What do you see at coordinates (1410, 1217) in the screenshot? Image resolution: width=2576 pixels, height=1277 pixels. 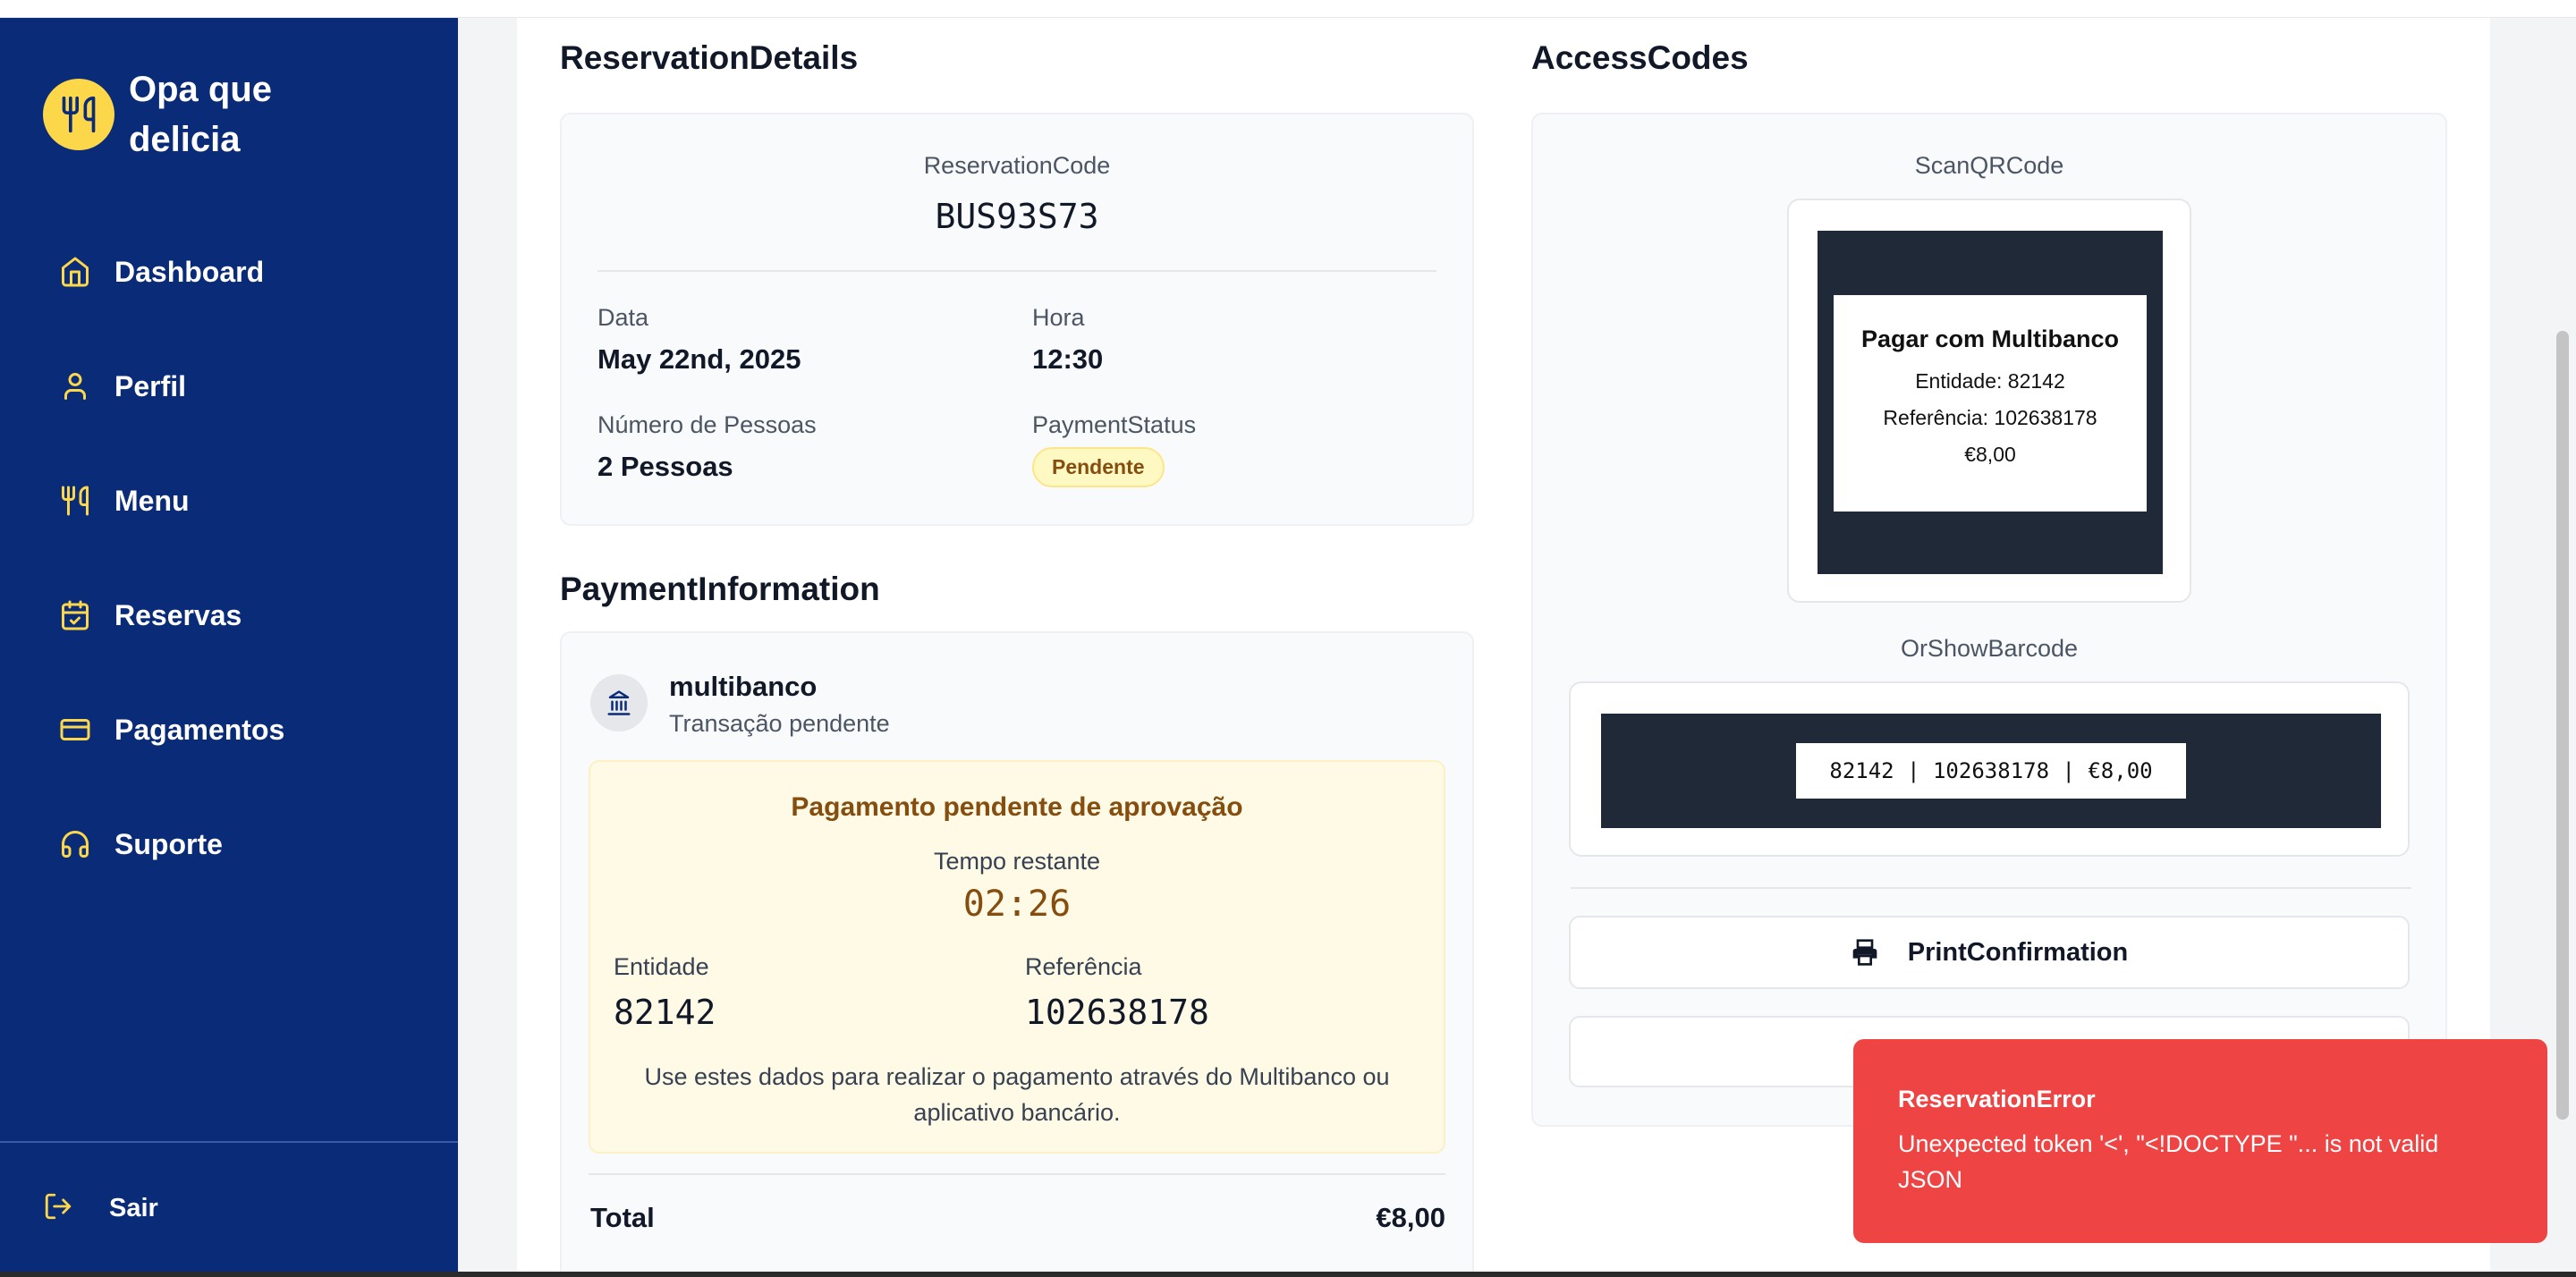 I see `total-value: €8,00` at bounding box center [1410, 1217].